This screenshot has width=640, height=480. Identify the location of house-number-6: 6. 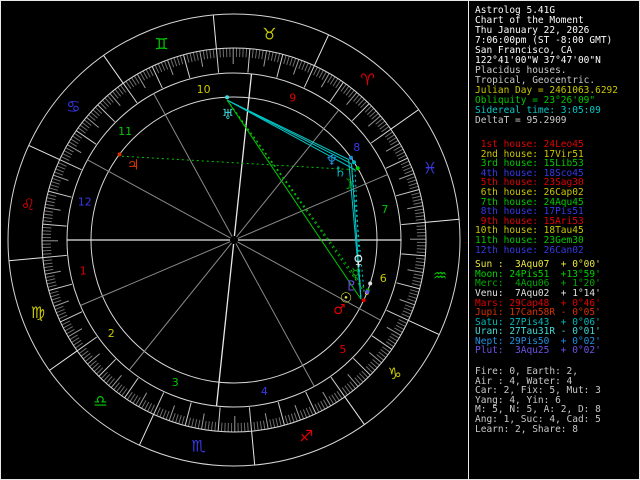
(383, 278).